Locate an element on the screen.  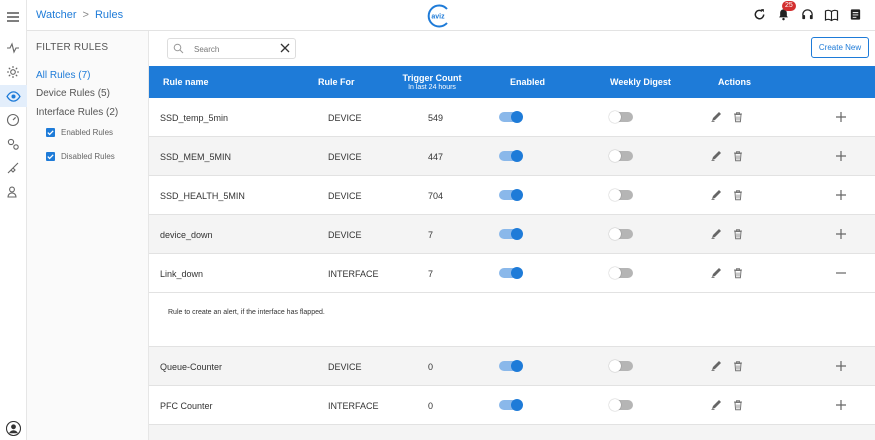
book-icon is located at coordinates (831, 14).